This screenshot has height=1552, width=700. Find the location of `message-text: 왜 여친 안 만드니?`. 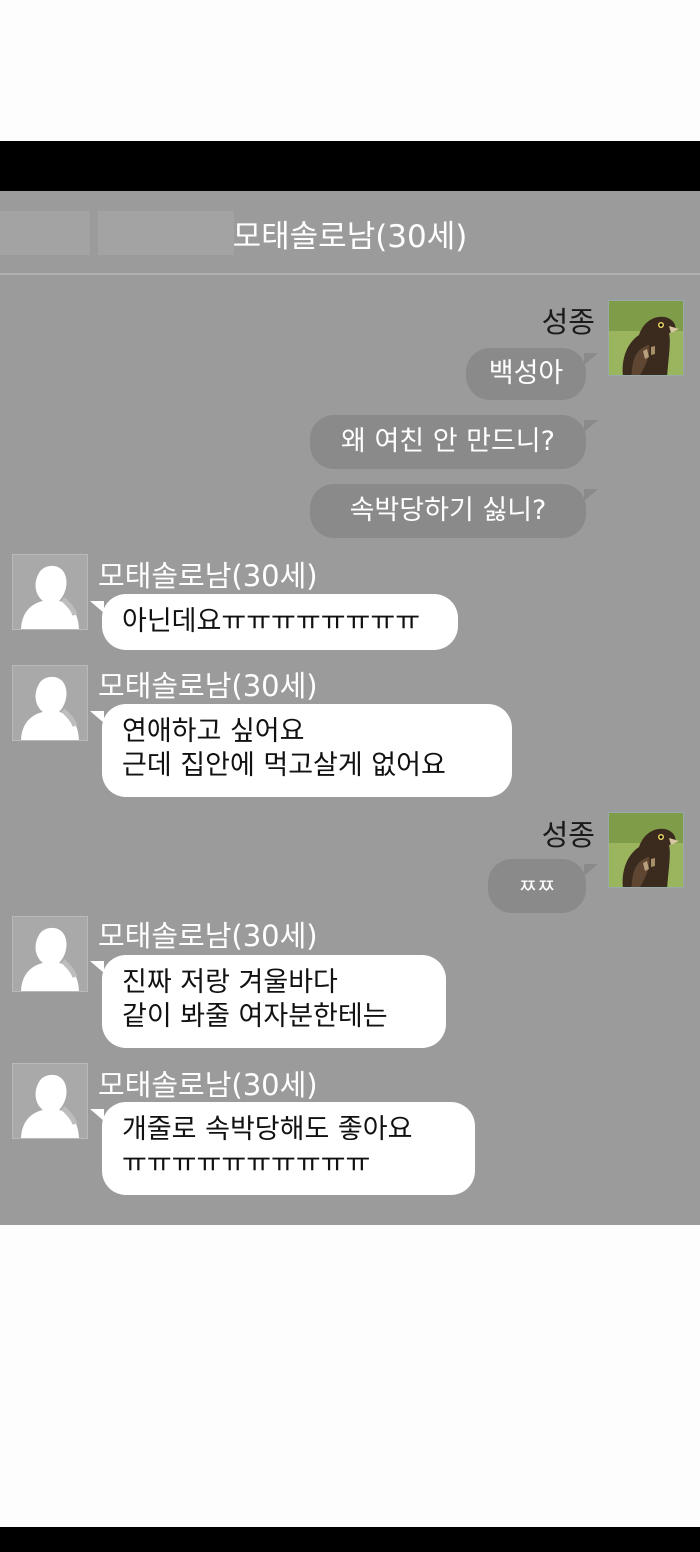

message-text: 왜 여친 안 만드니? is located at coordinates (448, 441).